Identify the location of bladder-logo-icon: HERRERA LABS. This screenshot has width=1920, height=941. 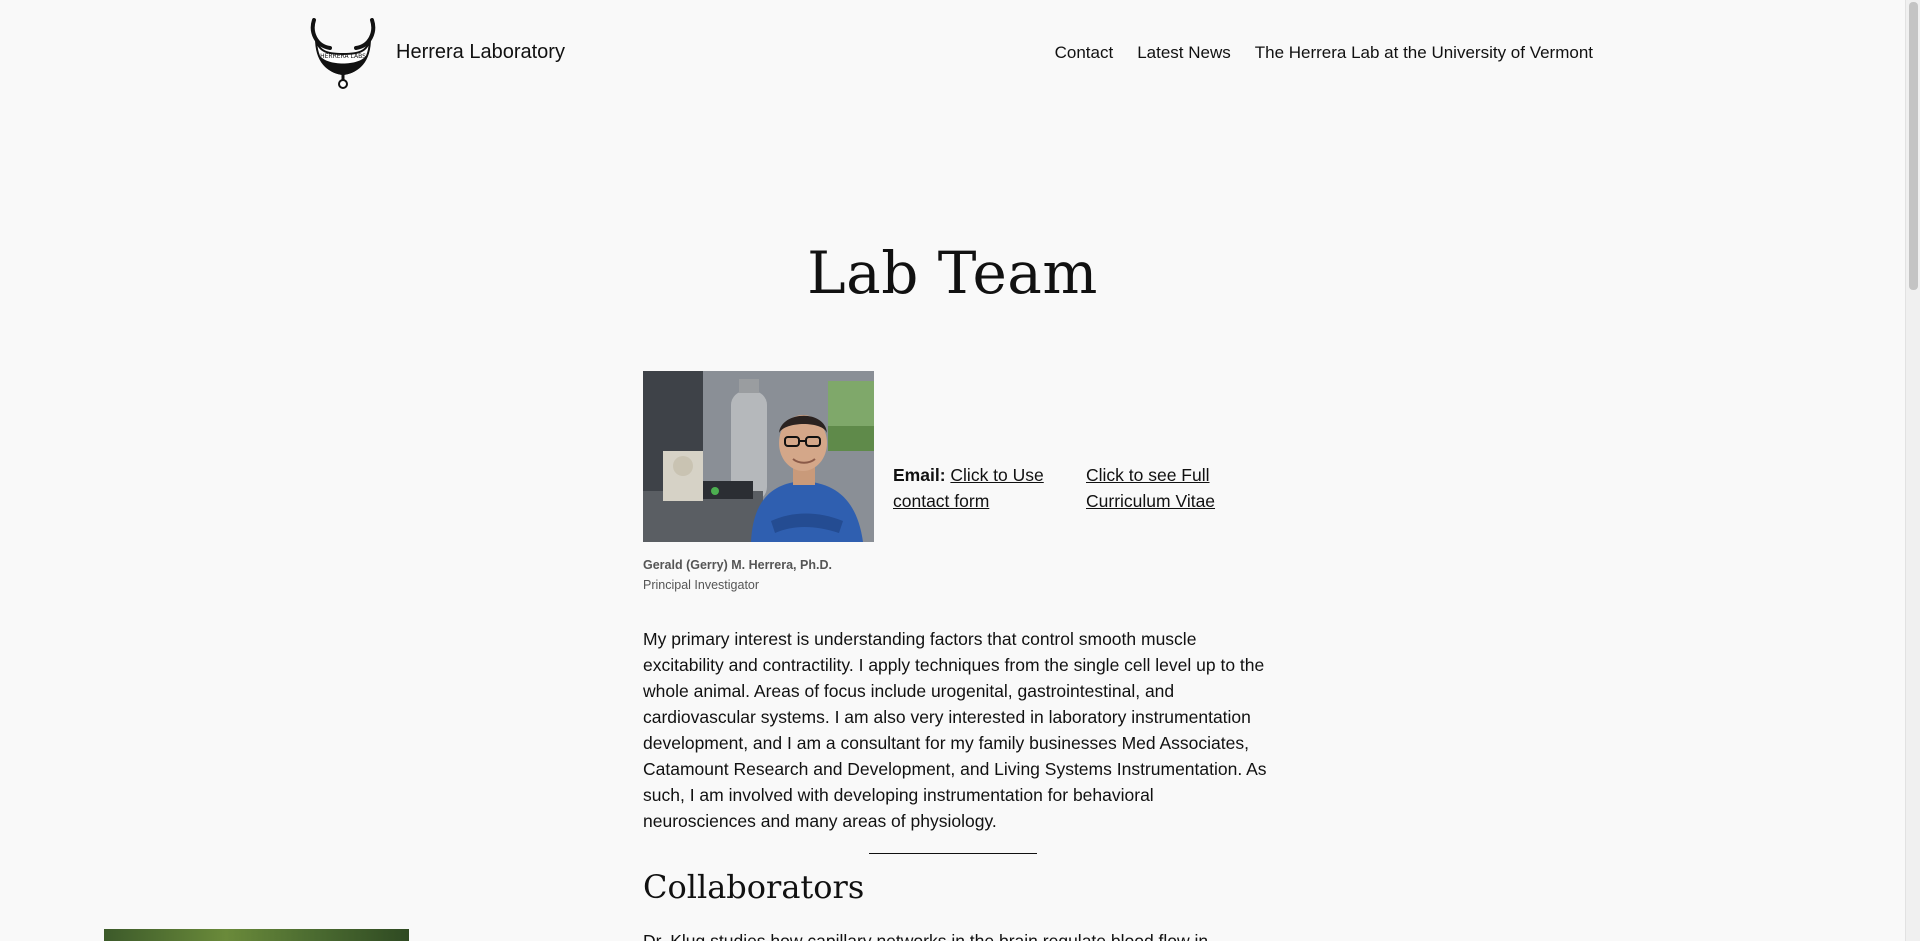
(343, 53).